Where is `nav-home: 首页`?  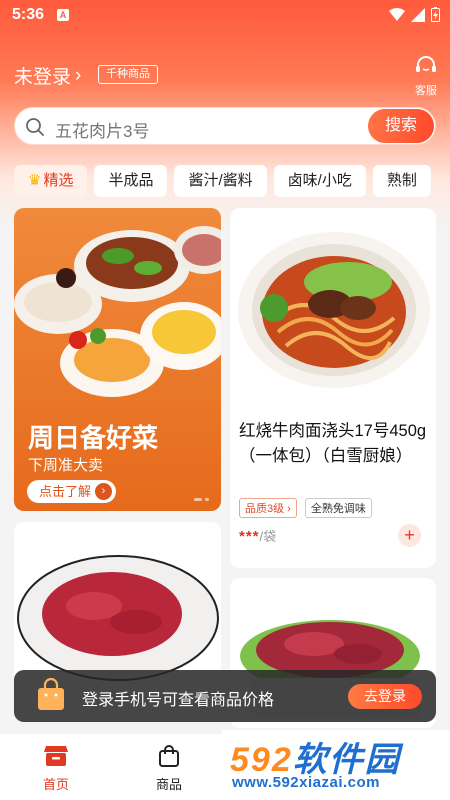
nav-home: 首页 is located at coordinates (56, 768).